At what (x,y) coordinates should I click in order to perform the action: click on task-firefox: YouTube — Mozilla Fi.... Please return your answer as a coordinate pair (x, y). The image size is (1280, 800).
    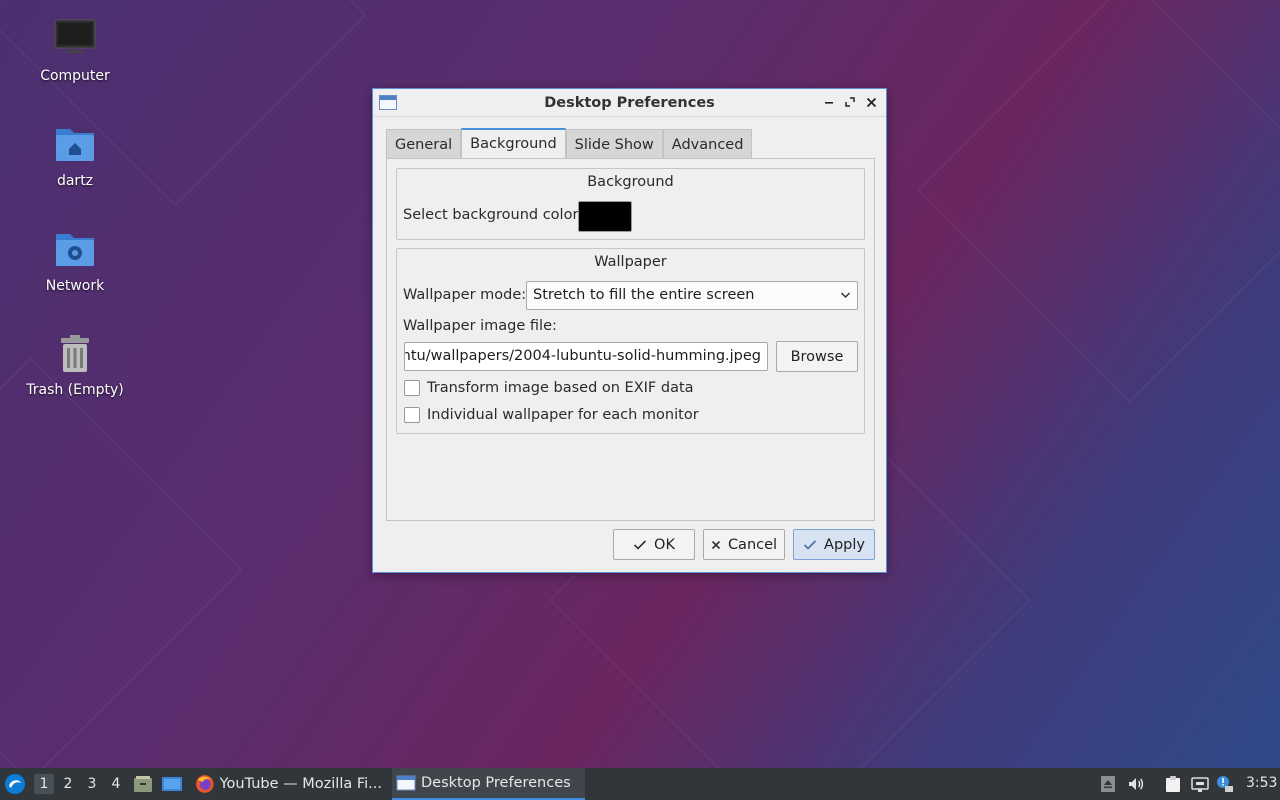
    Looking at the image, I should click on (288, 784).